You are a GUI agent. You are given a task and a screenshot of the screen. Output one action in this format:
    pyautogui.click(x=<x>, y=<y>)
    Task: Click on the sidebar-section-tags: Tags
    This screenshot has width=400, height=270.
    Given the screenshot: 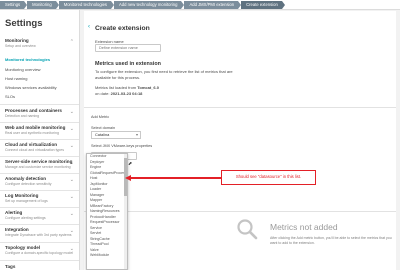 What is the action you would take?
    pyautogui.click(x=41, y=266)
    